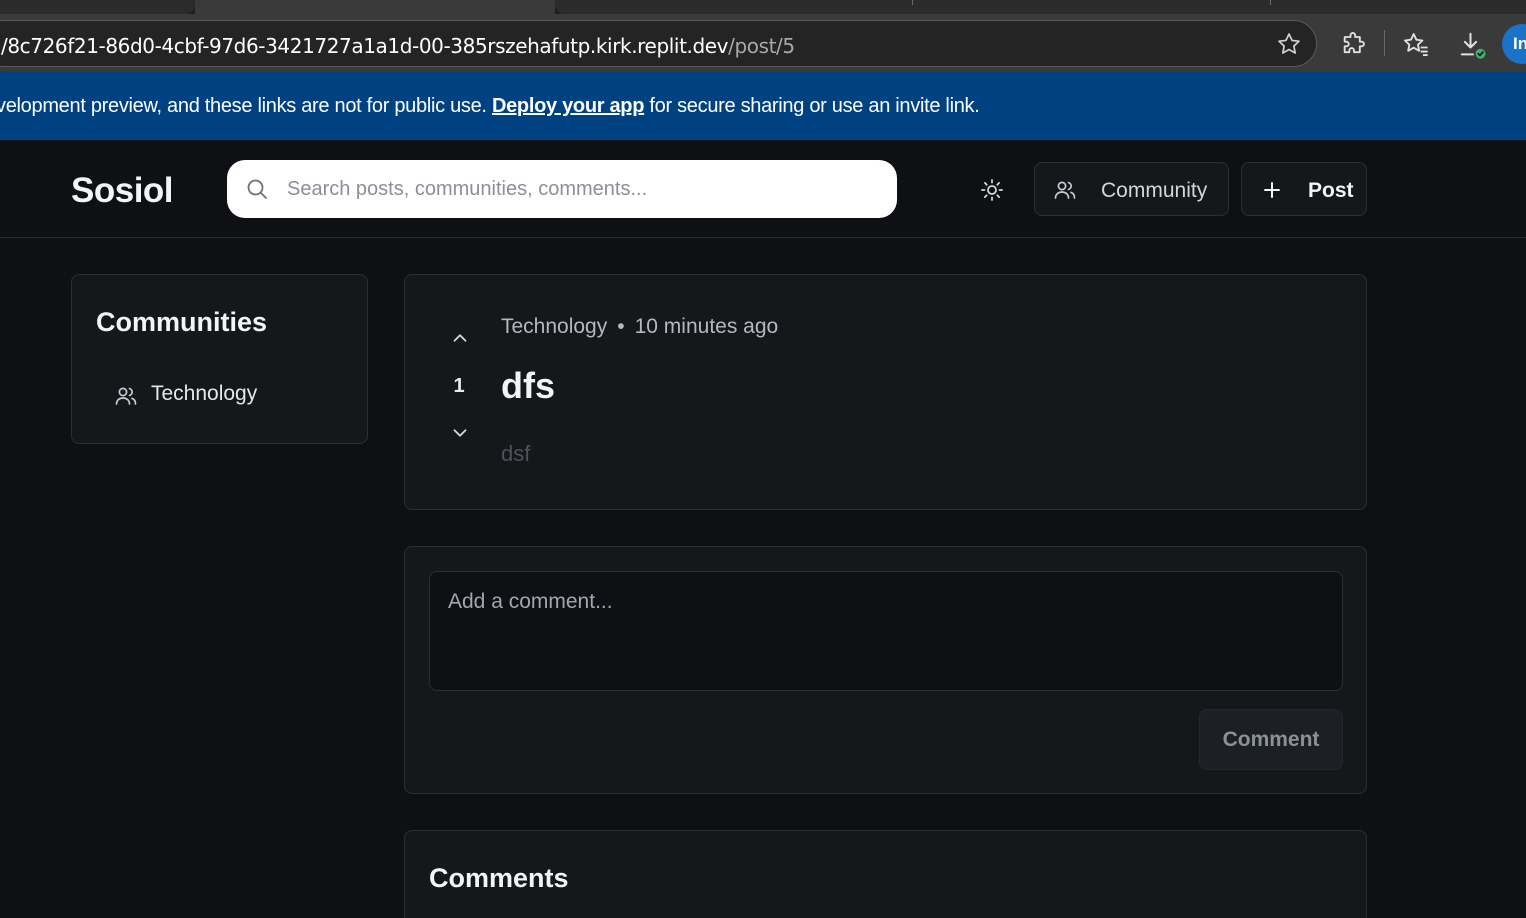  Describe the element at coordinates (1271, 739) in the screenshot. I see `submit-comment-button: Comment` at that location.